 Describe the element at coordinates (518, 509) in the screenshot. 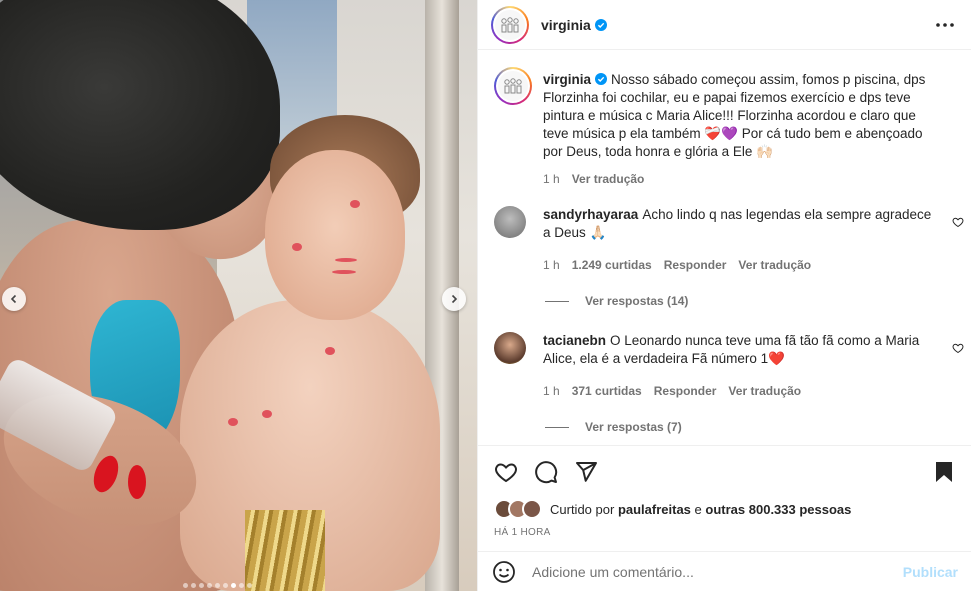

I see `liker-avatars` at that location.